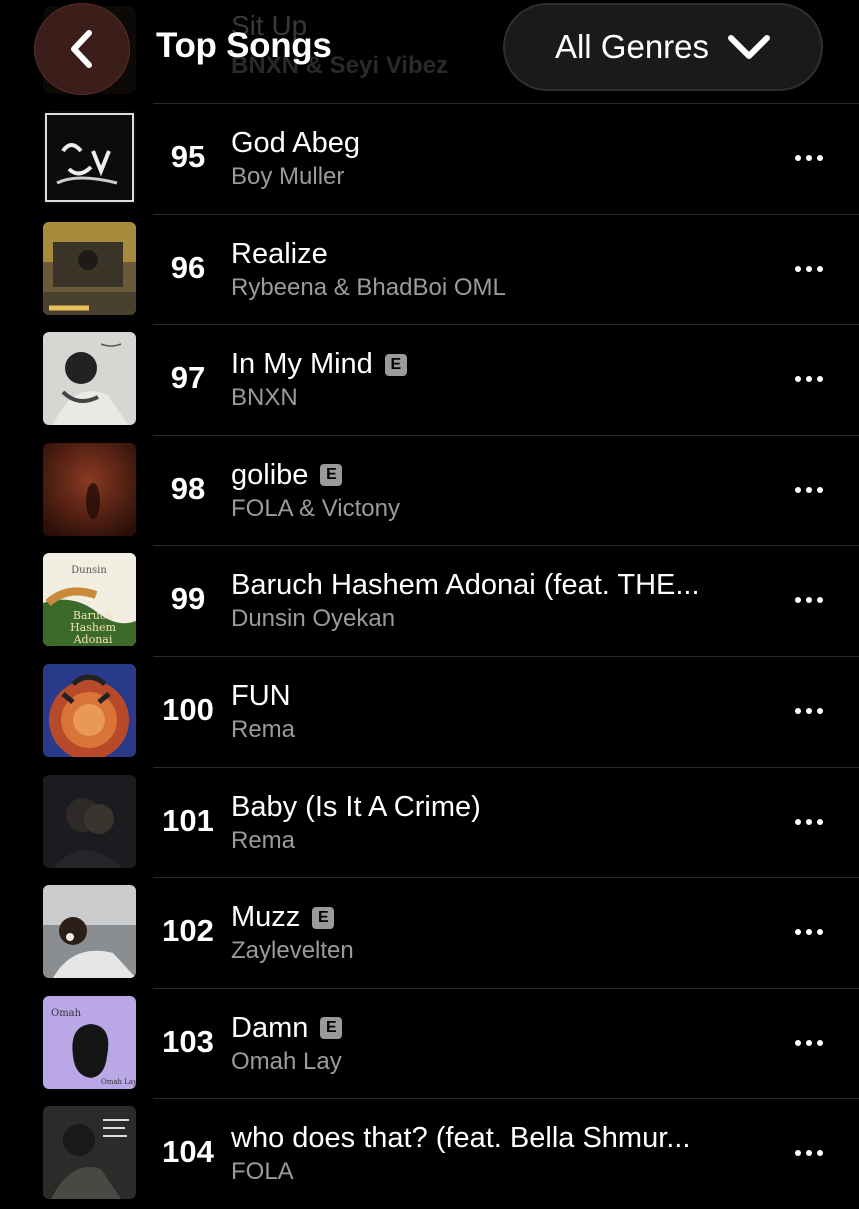 This screenshot has width=859, height=1209. I want to click on chart-rank: 100, so click(188, 709).